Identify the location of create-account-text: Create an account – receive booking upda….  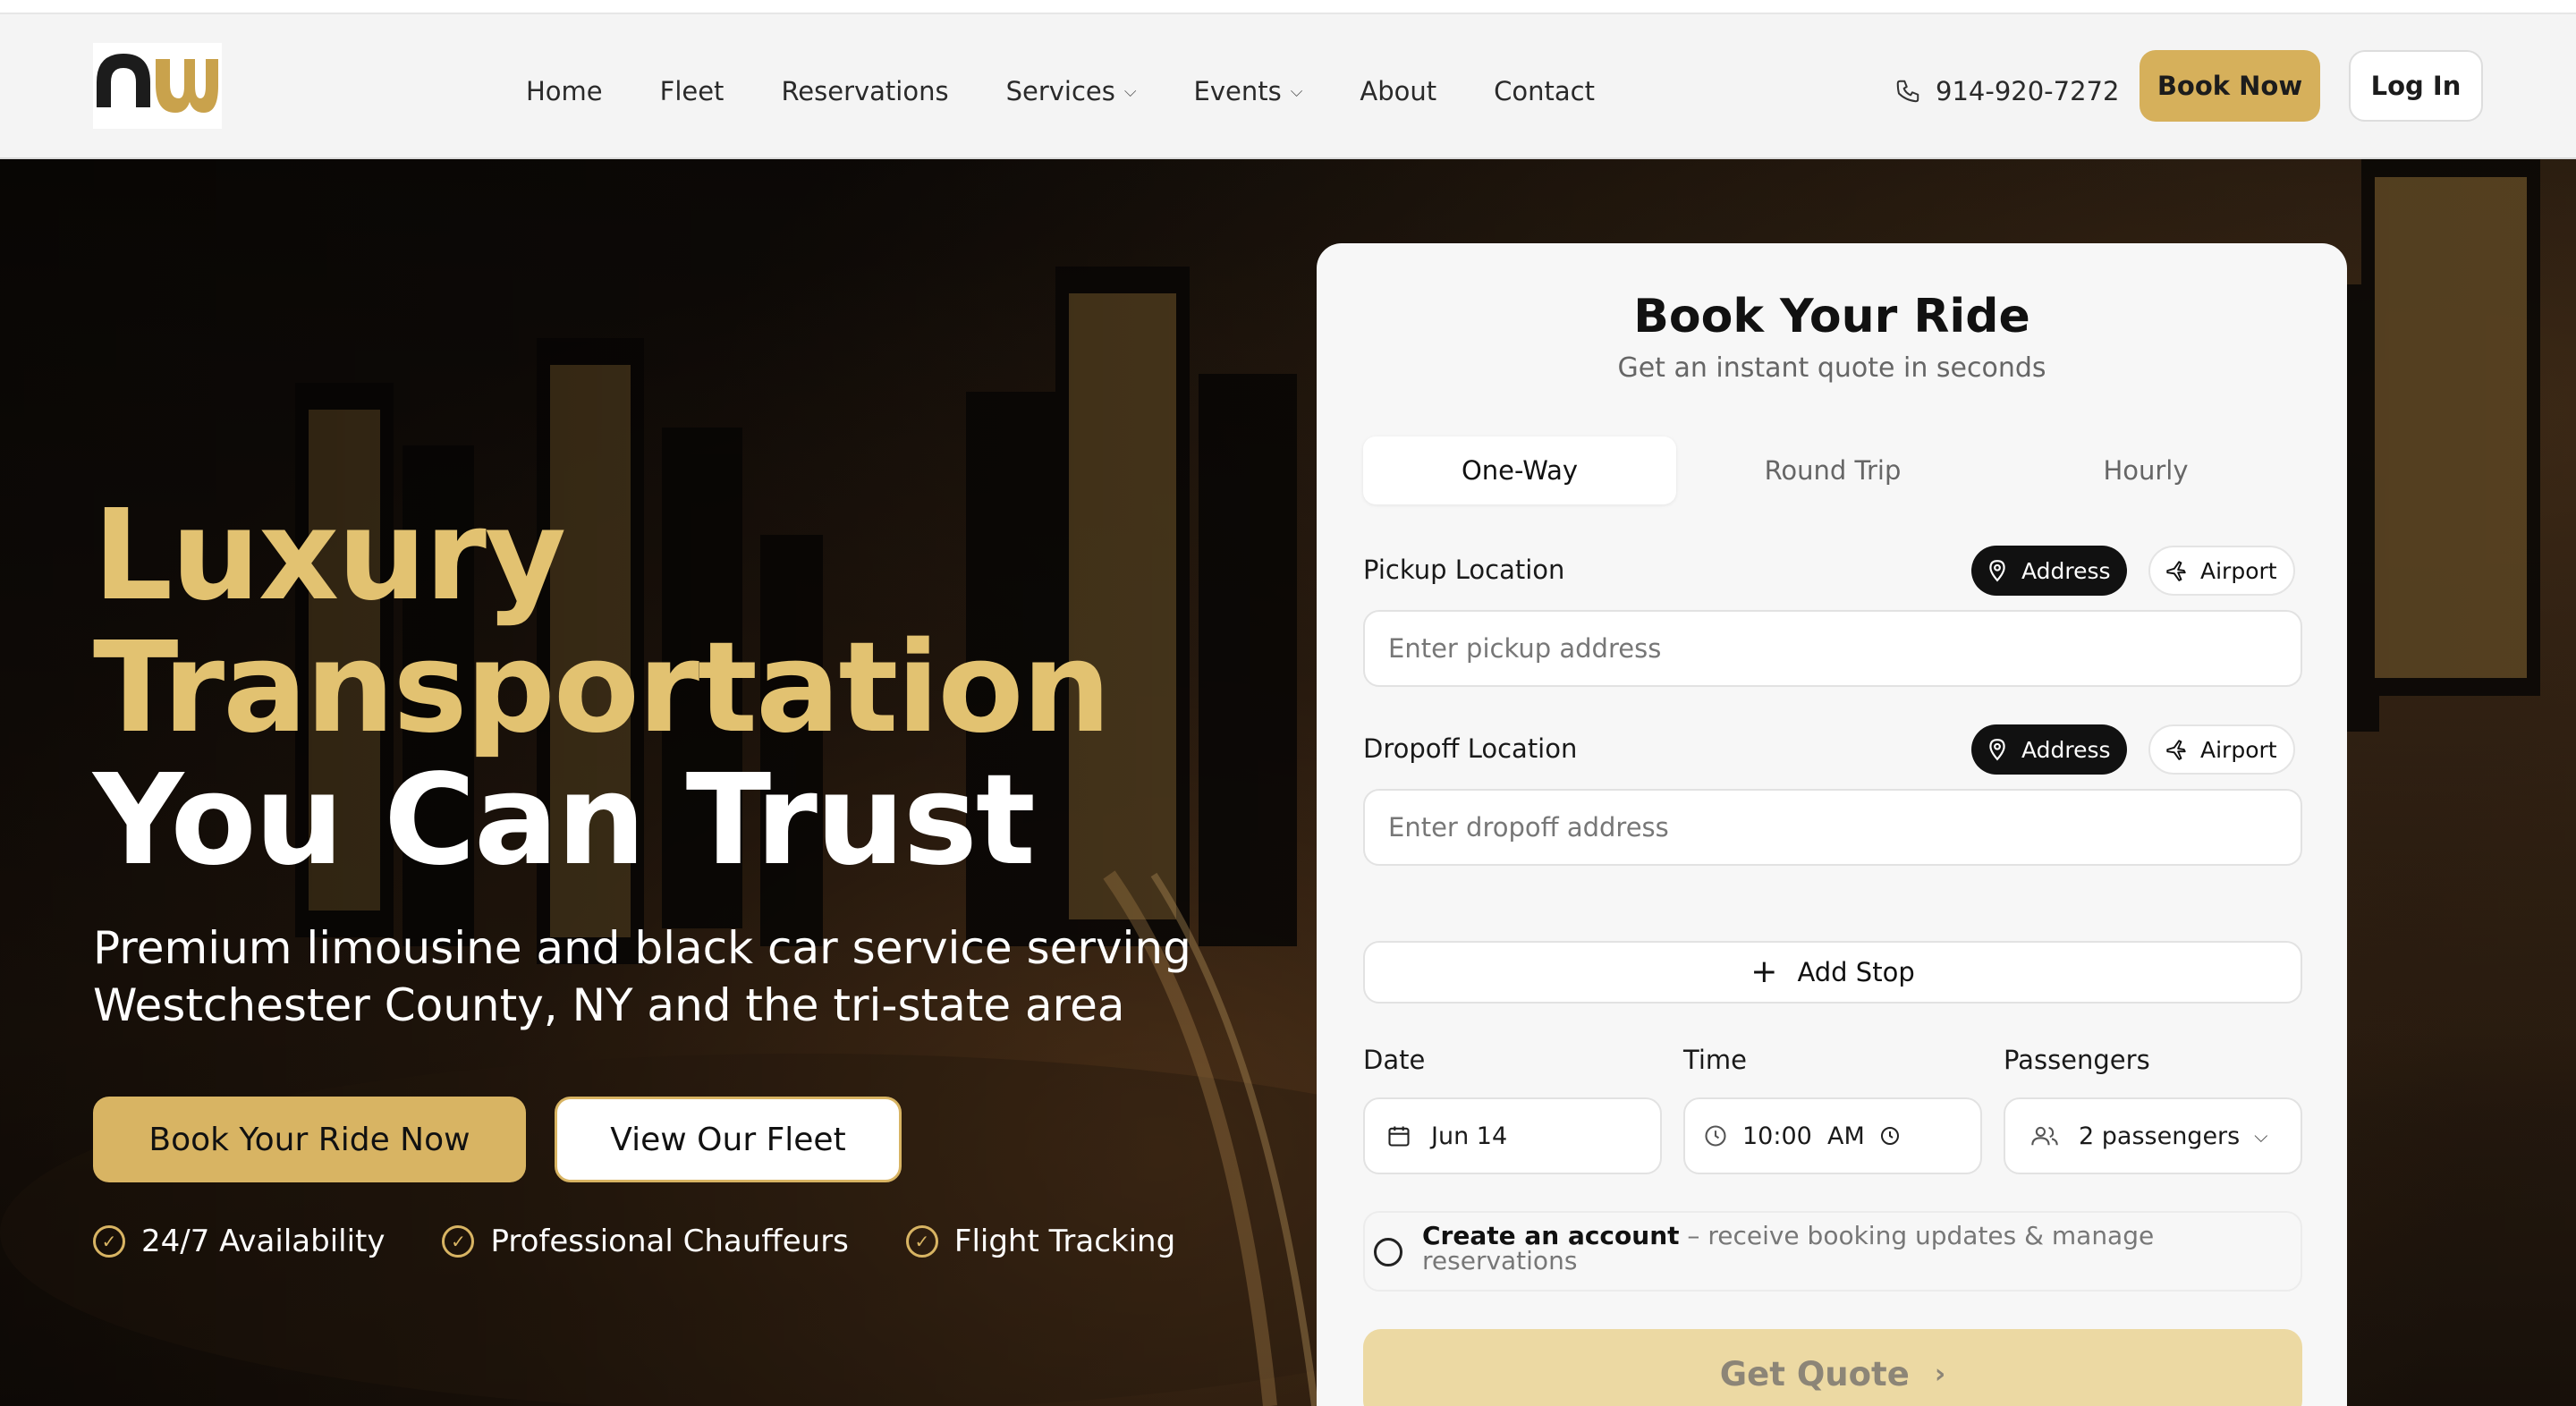
(1824, 1249).